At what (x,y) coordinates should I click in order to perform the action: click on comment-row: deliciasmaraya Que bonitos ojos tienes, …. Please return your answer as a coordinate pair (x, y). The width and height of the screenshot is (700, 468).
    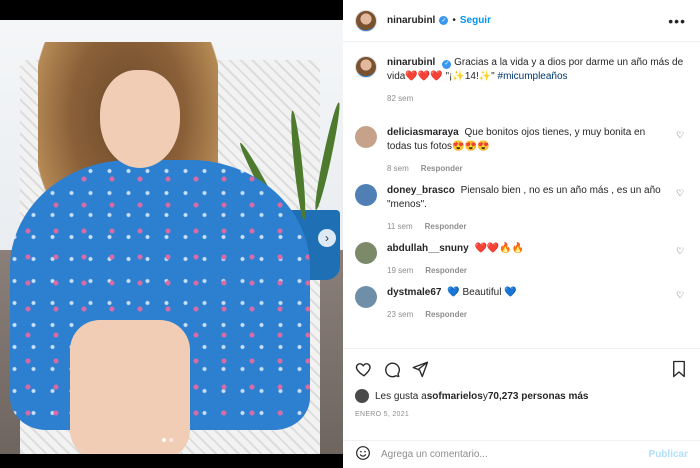
    Looking at the image, I should click on (521, 151).